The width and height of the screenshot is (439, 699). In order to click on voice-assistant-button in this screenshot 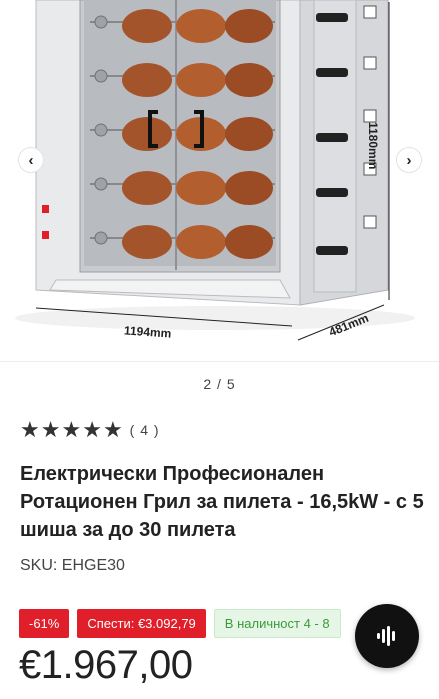, I will do `click(387, 636)`.